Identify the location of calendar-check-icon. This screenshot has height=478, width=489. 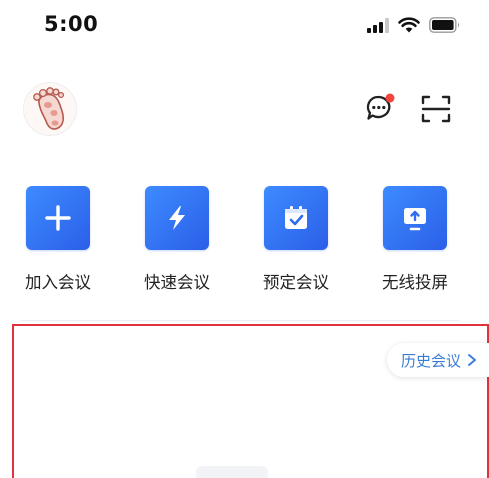
(296, 217).